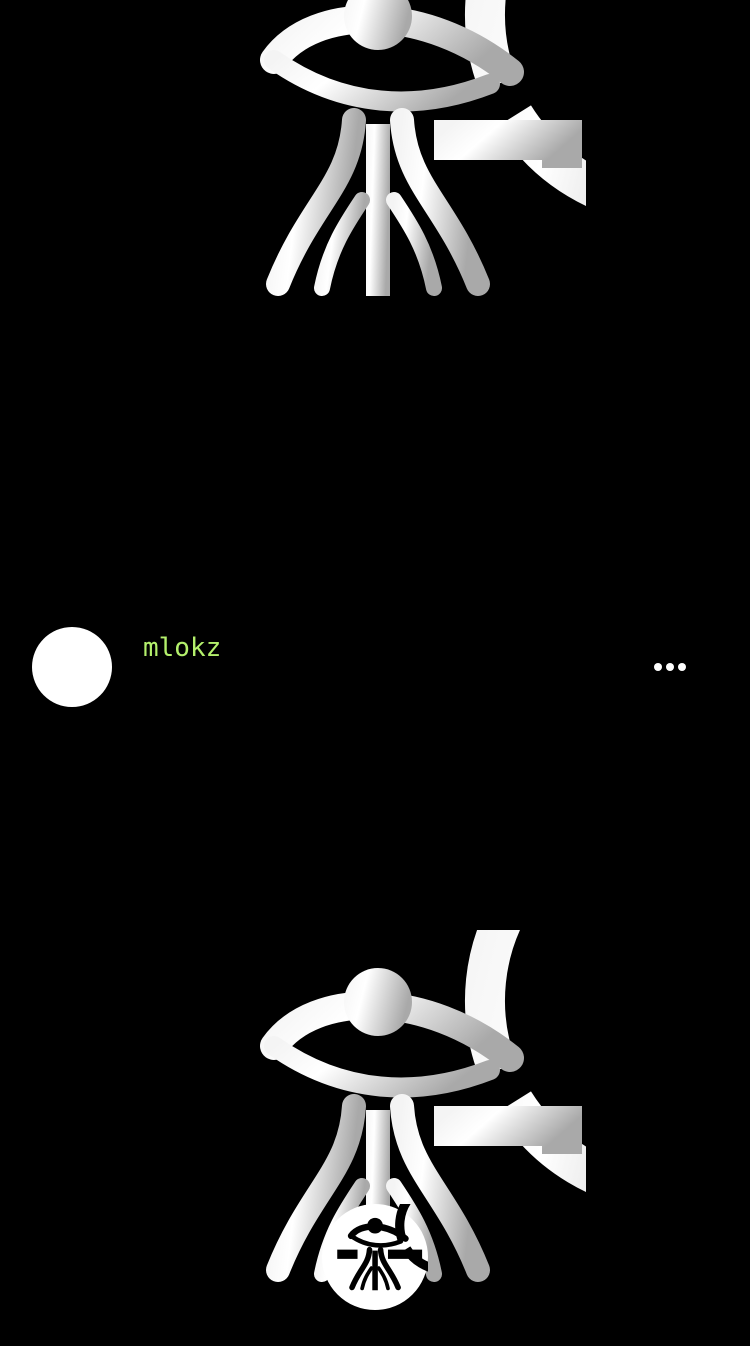 The height and width of the screenshot is (1346, 750). I want to click on post-header: mlokz, so click(375, 667).